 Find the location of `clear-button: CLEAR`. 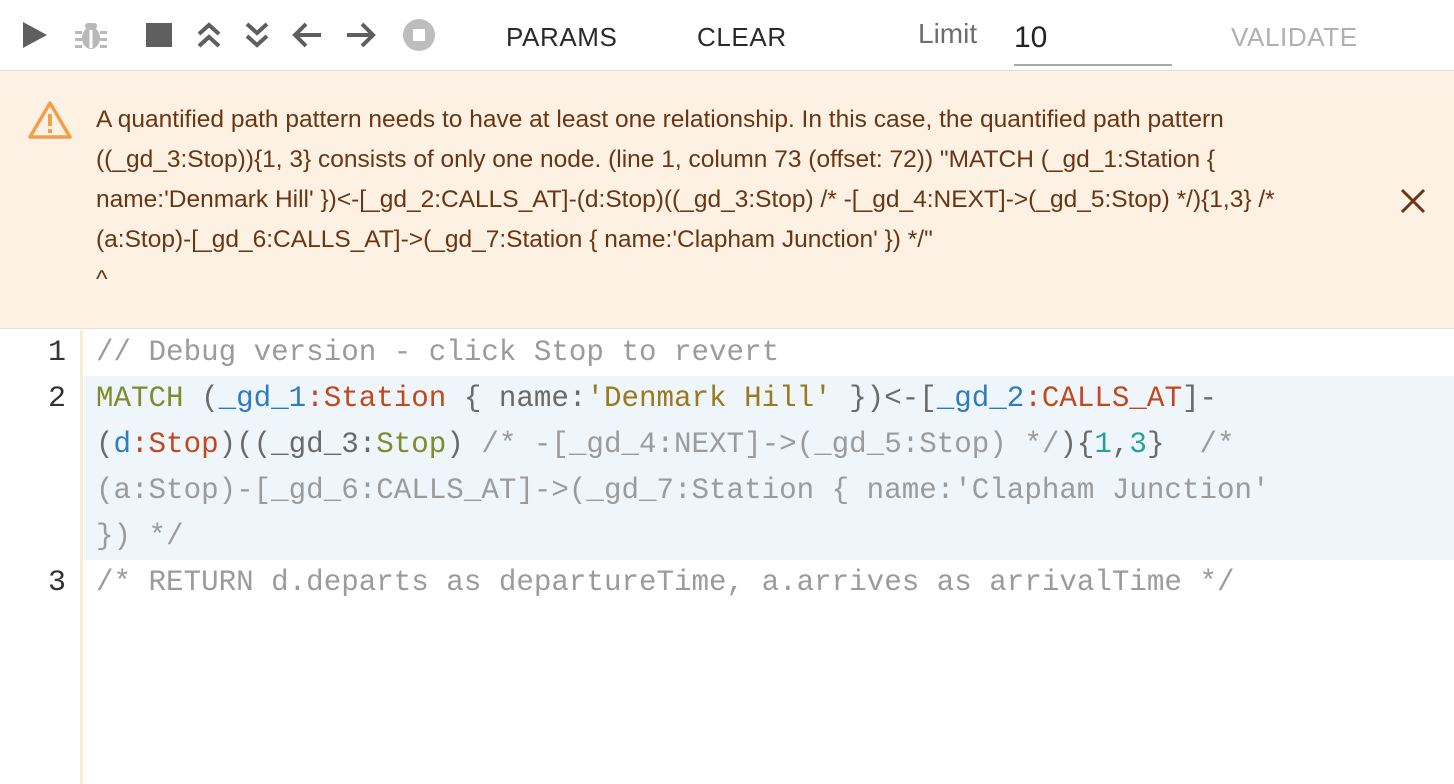

clear-button: CLEAR is located at coordinates (742, 37).